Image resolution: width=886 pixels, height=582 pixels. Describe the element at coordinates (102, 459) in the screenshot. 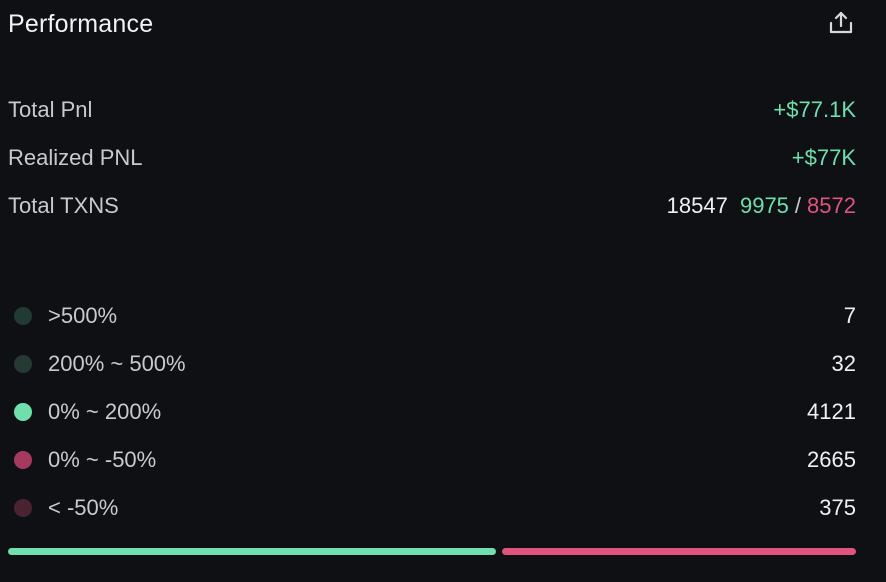

I see `dist-label: 0% ~ -50%` at that location.